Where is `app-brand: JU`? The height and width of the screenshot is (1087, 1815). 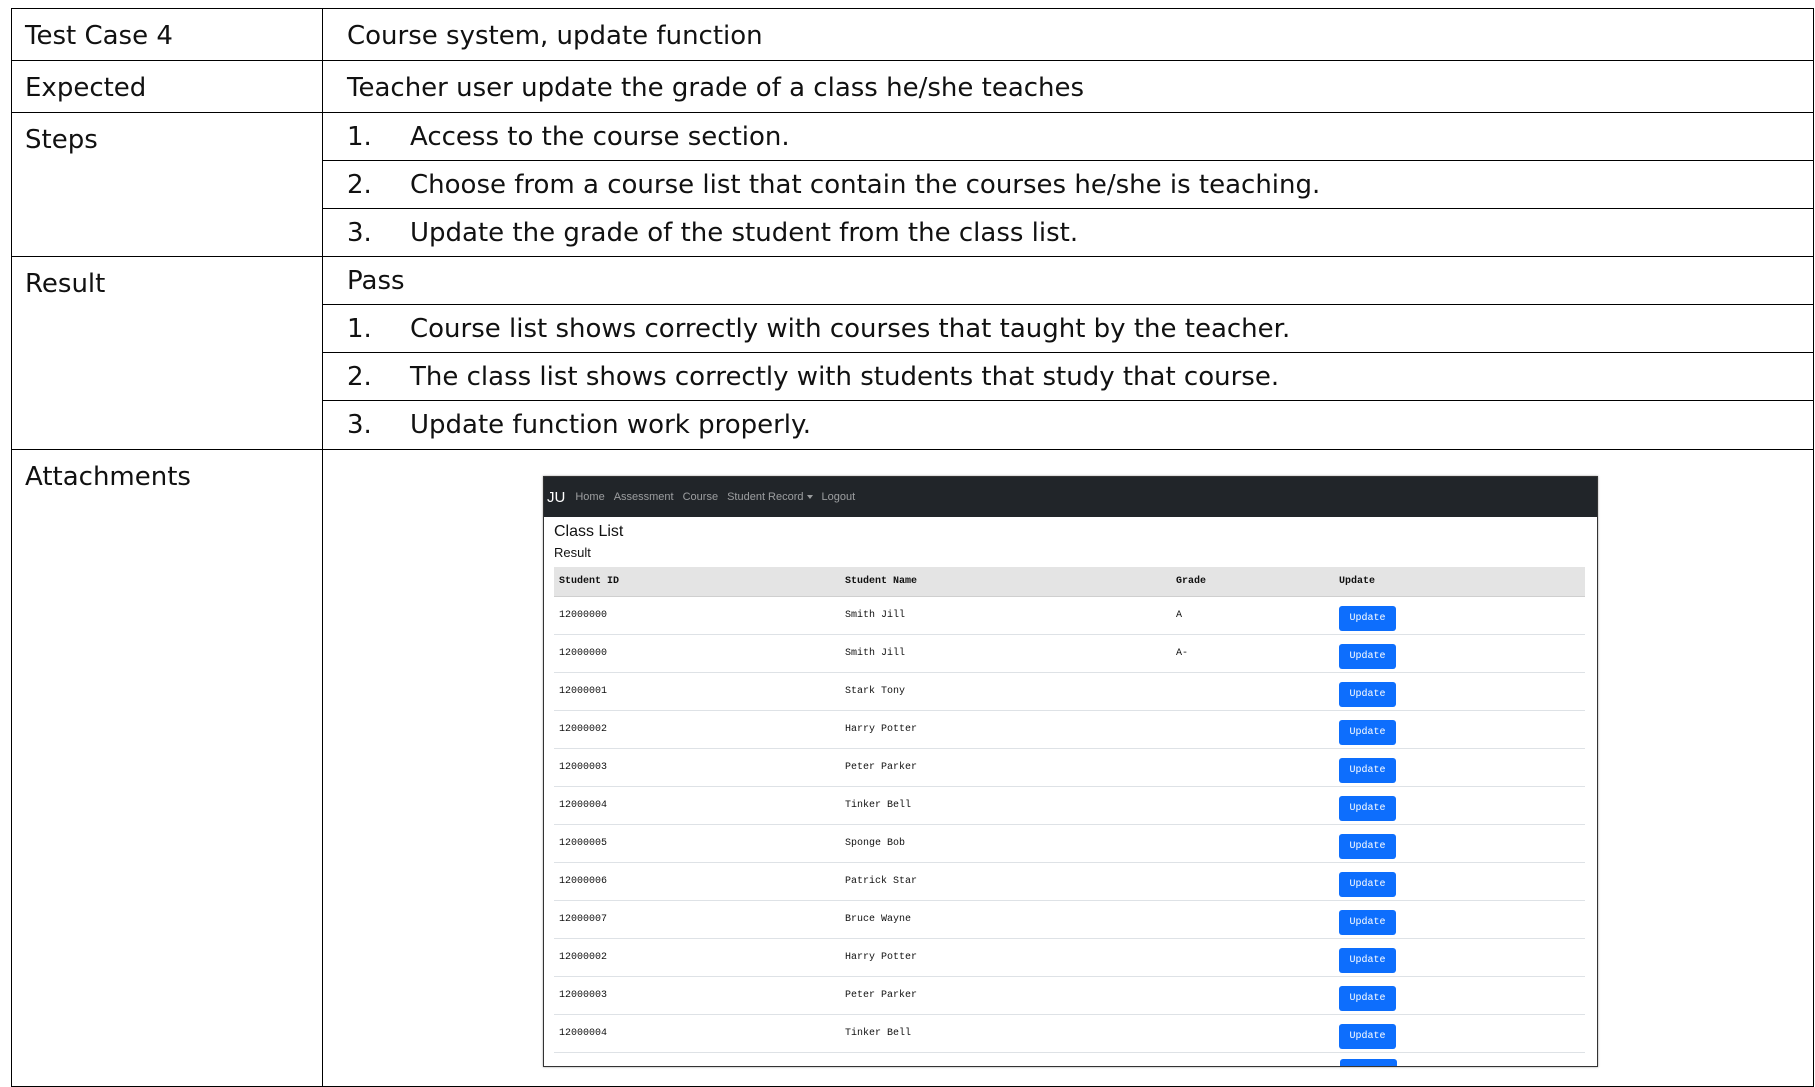
app-brand: JU is located at coordinates (556, 497).